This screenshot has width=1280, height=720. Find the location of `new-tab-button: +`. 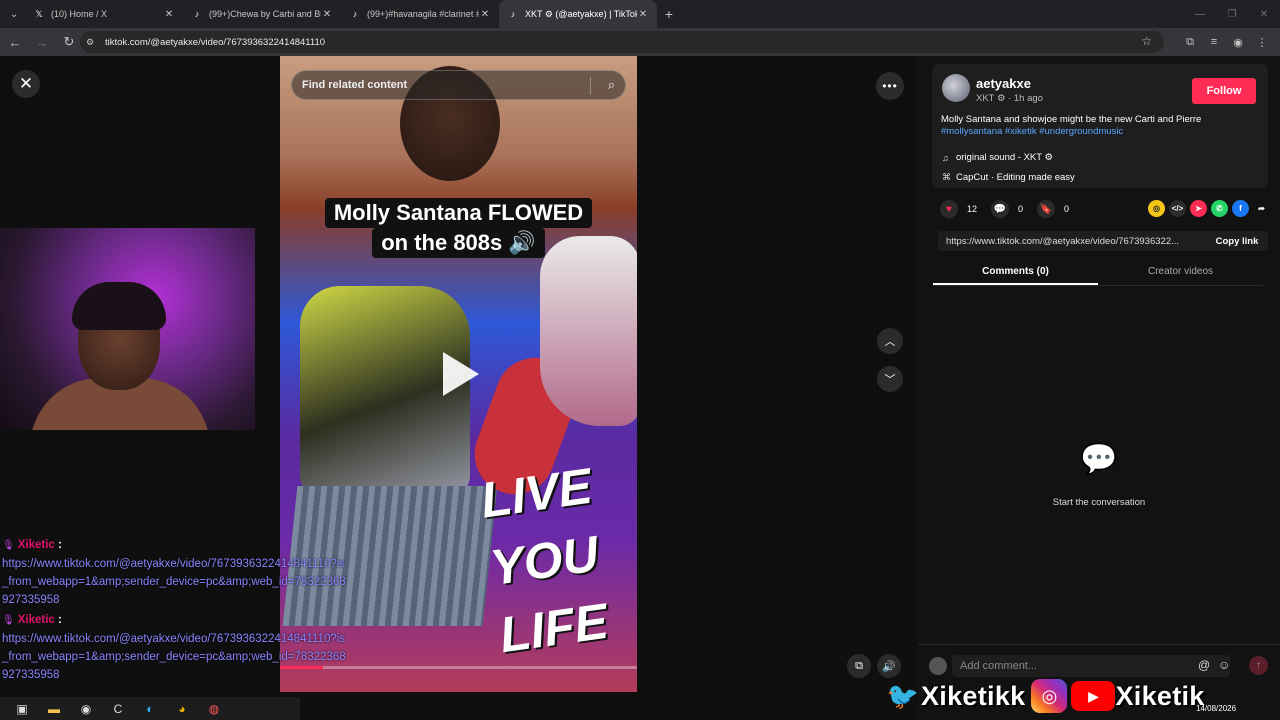

new-tab-button: + is located at coordinates (669, 14).